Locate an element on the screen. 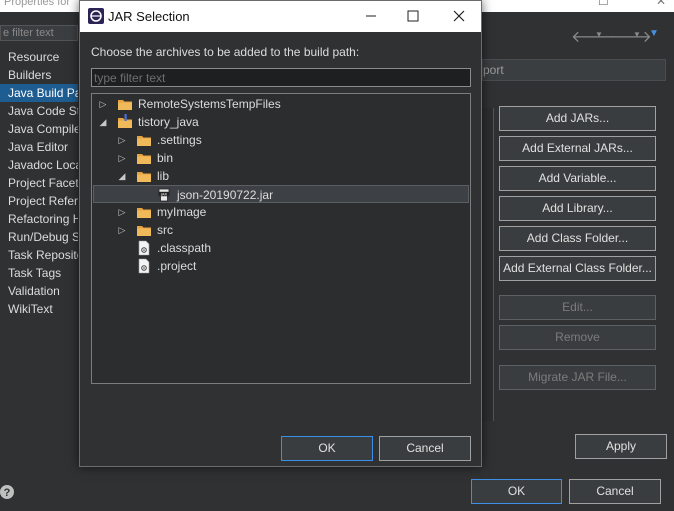  tree-item-label: RemoteSystemsTempFiles is located at coordinates (209, 104).